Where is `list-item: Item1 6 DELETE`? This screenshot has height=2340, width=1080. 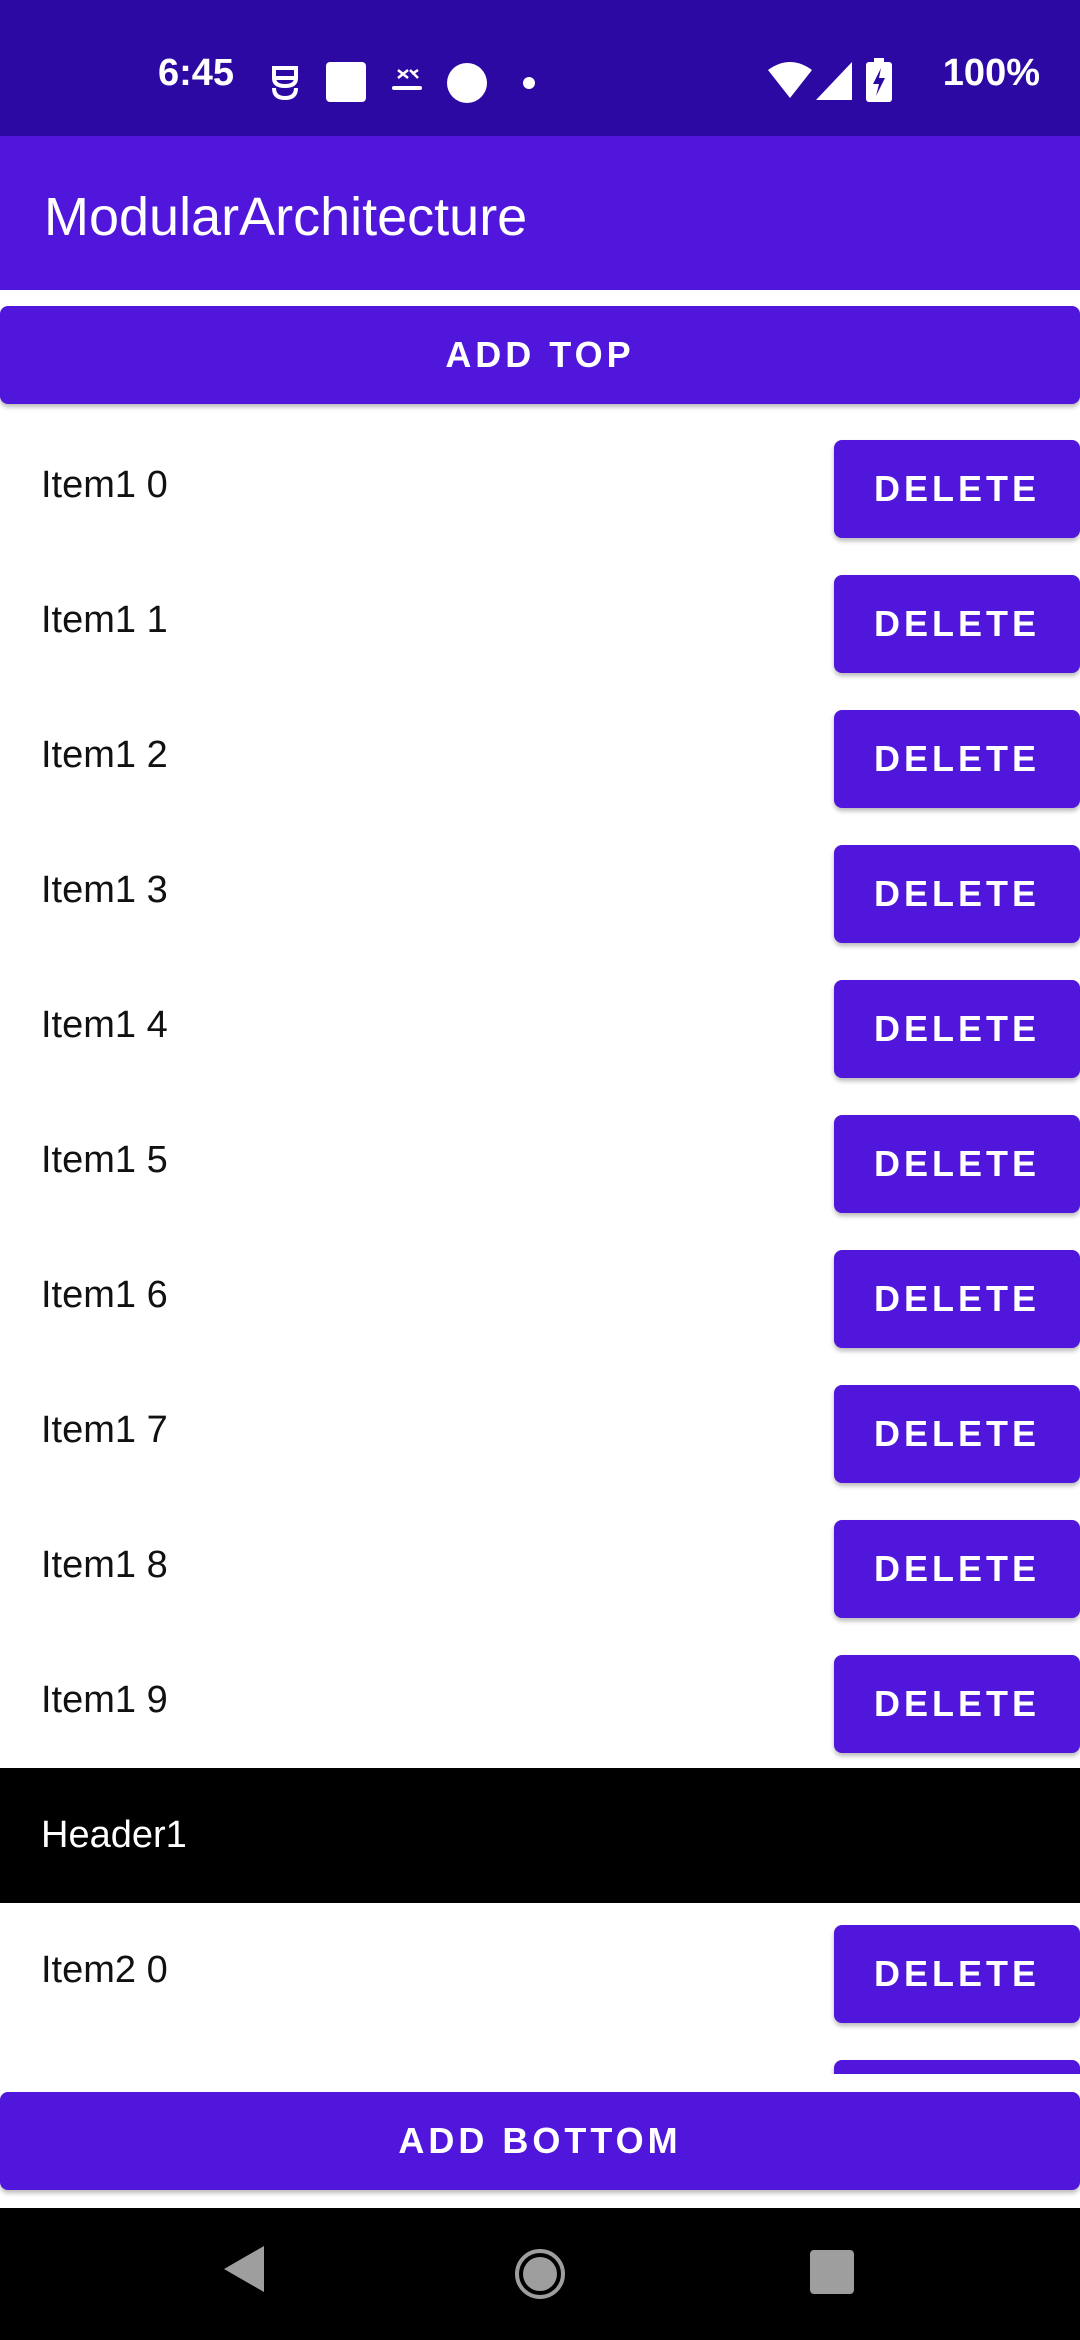 list-item: Item1 6 DELETE is located at coordinates (540, 1295).